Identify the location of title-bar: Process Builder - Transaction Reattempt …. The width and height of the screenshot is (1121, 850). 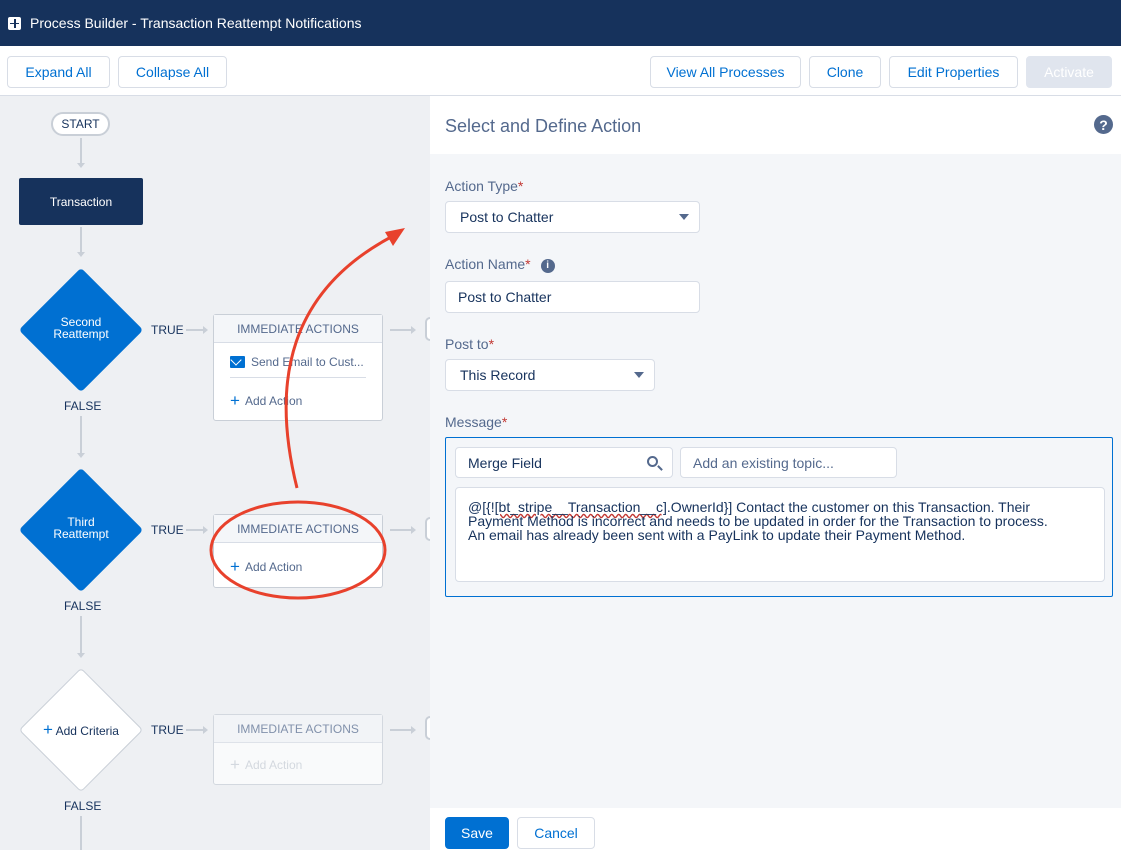
(560, 23).